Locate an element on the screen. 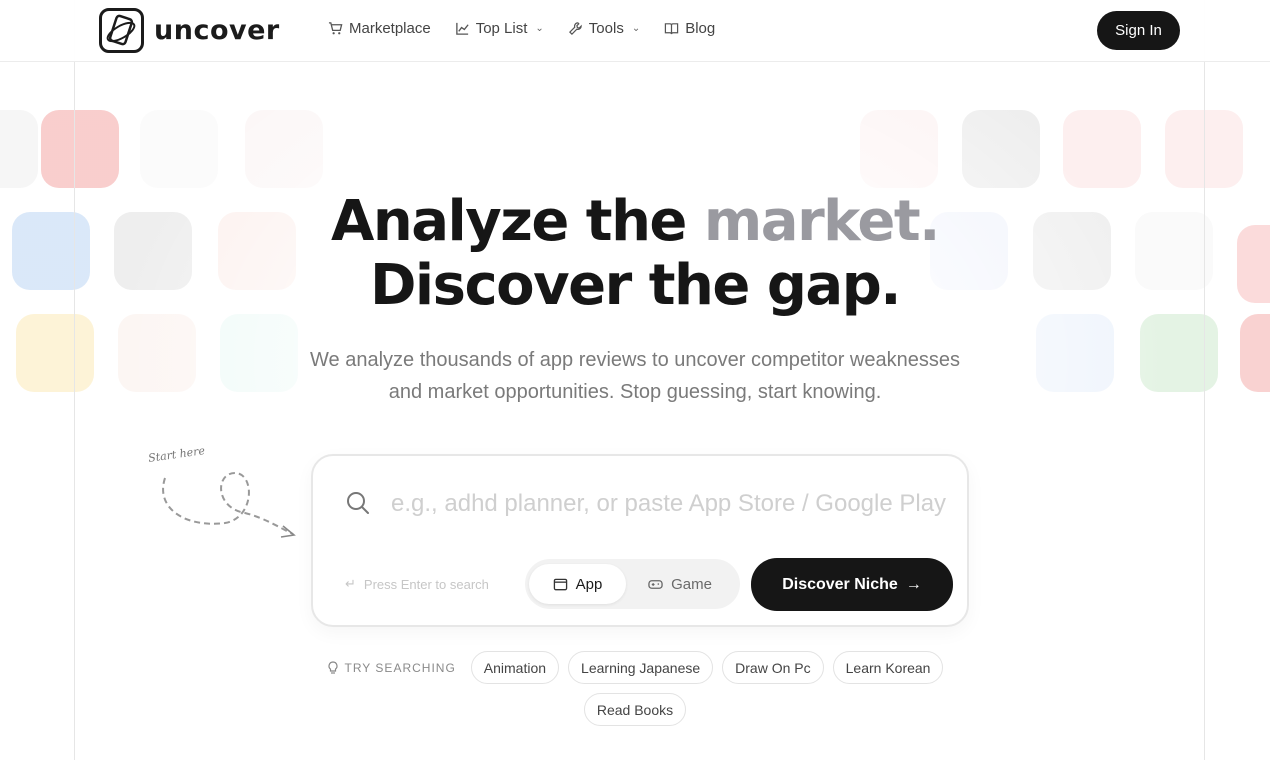 The width and height of the screenshot is (1270, 760). nav-label: Tools is located at coordinates (606, 28).